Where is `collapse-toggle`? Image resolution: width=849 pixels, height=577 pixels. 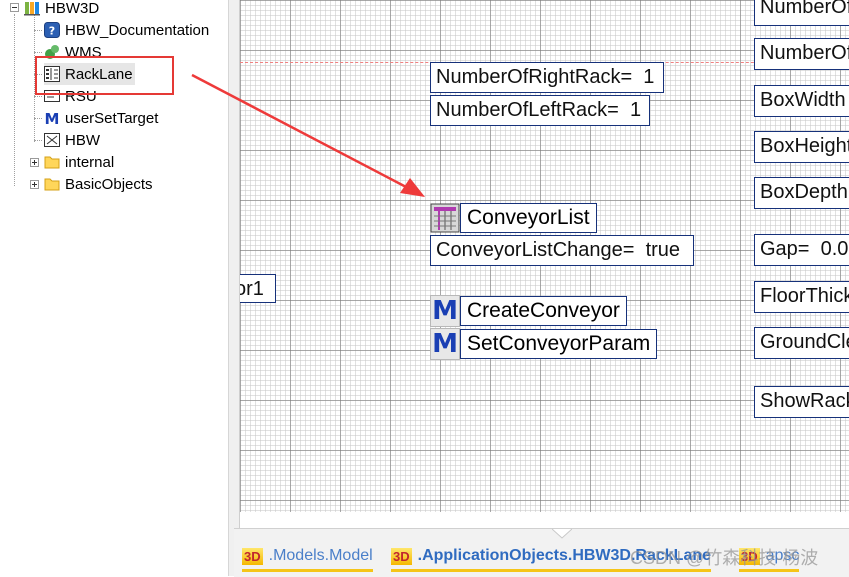 collapse-toggle is located at coordinates (14, 7).